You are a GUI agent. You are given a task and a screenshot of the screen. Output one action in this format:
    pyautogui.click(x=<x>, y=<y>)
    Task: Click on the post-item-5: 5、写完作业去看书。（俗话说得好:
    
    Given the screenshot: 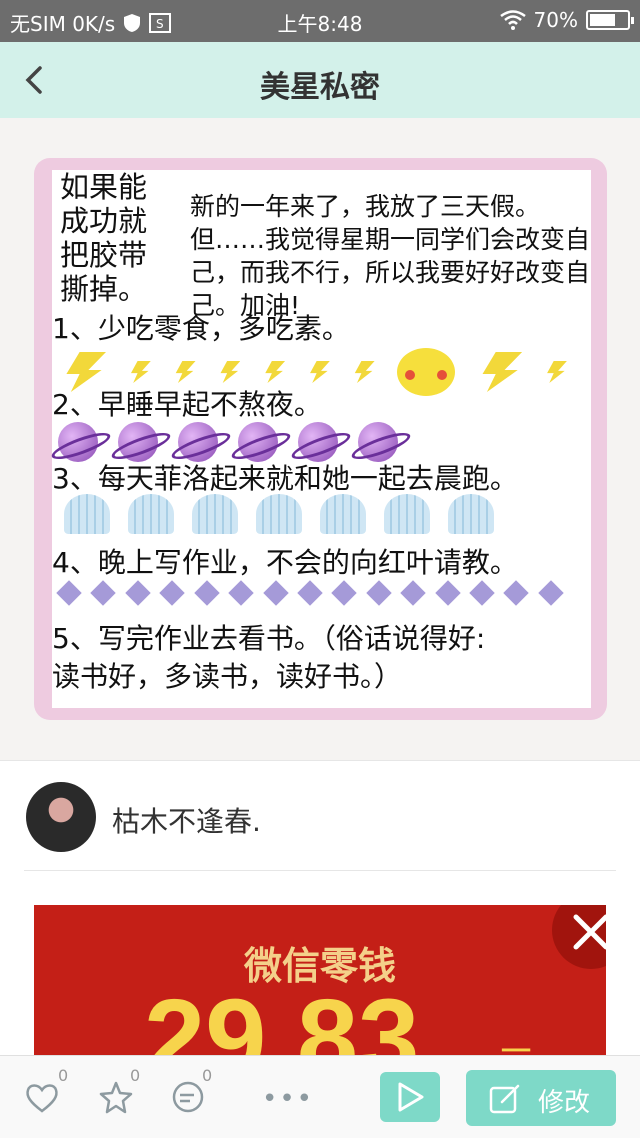 What is the action you would take?
    pyautogui.click(x=269, y=638)
    